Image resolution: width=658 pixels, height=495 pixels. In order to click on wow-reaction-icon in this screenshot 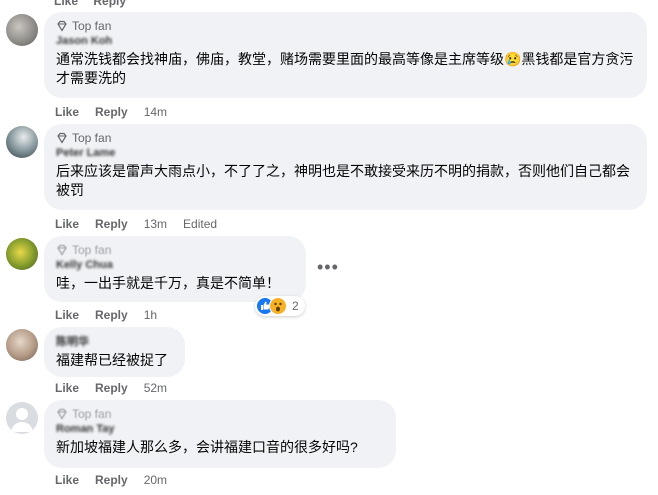, I will do `click(278, 306)`.